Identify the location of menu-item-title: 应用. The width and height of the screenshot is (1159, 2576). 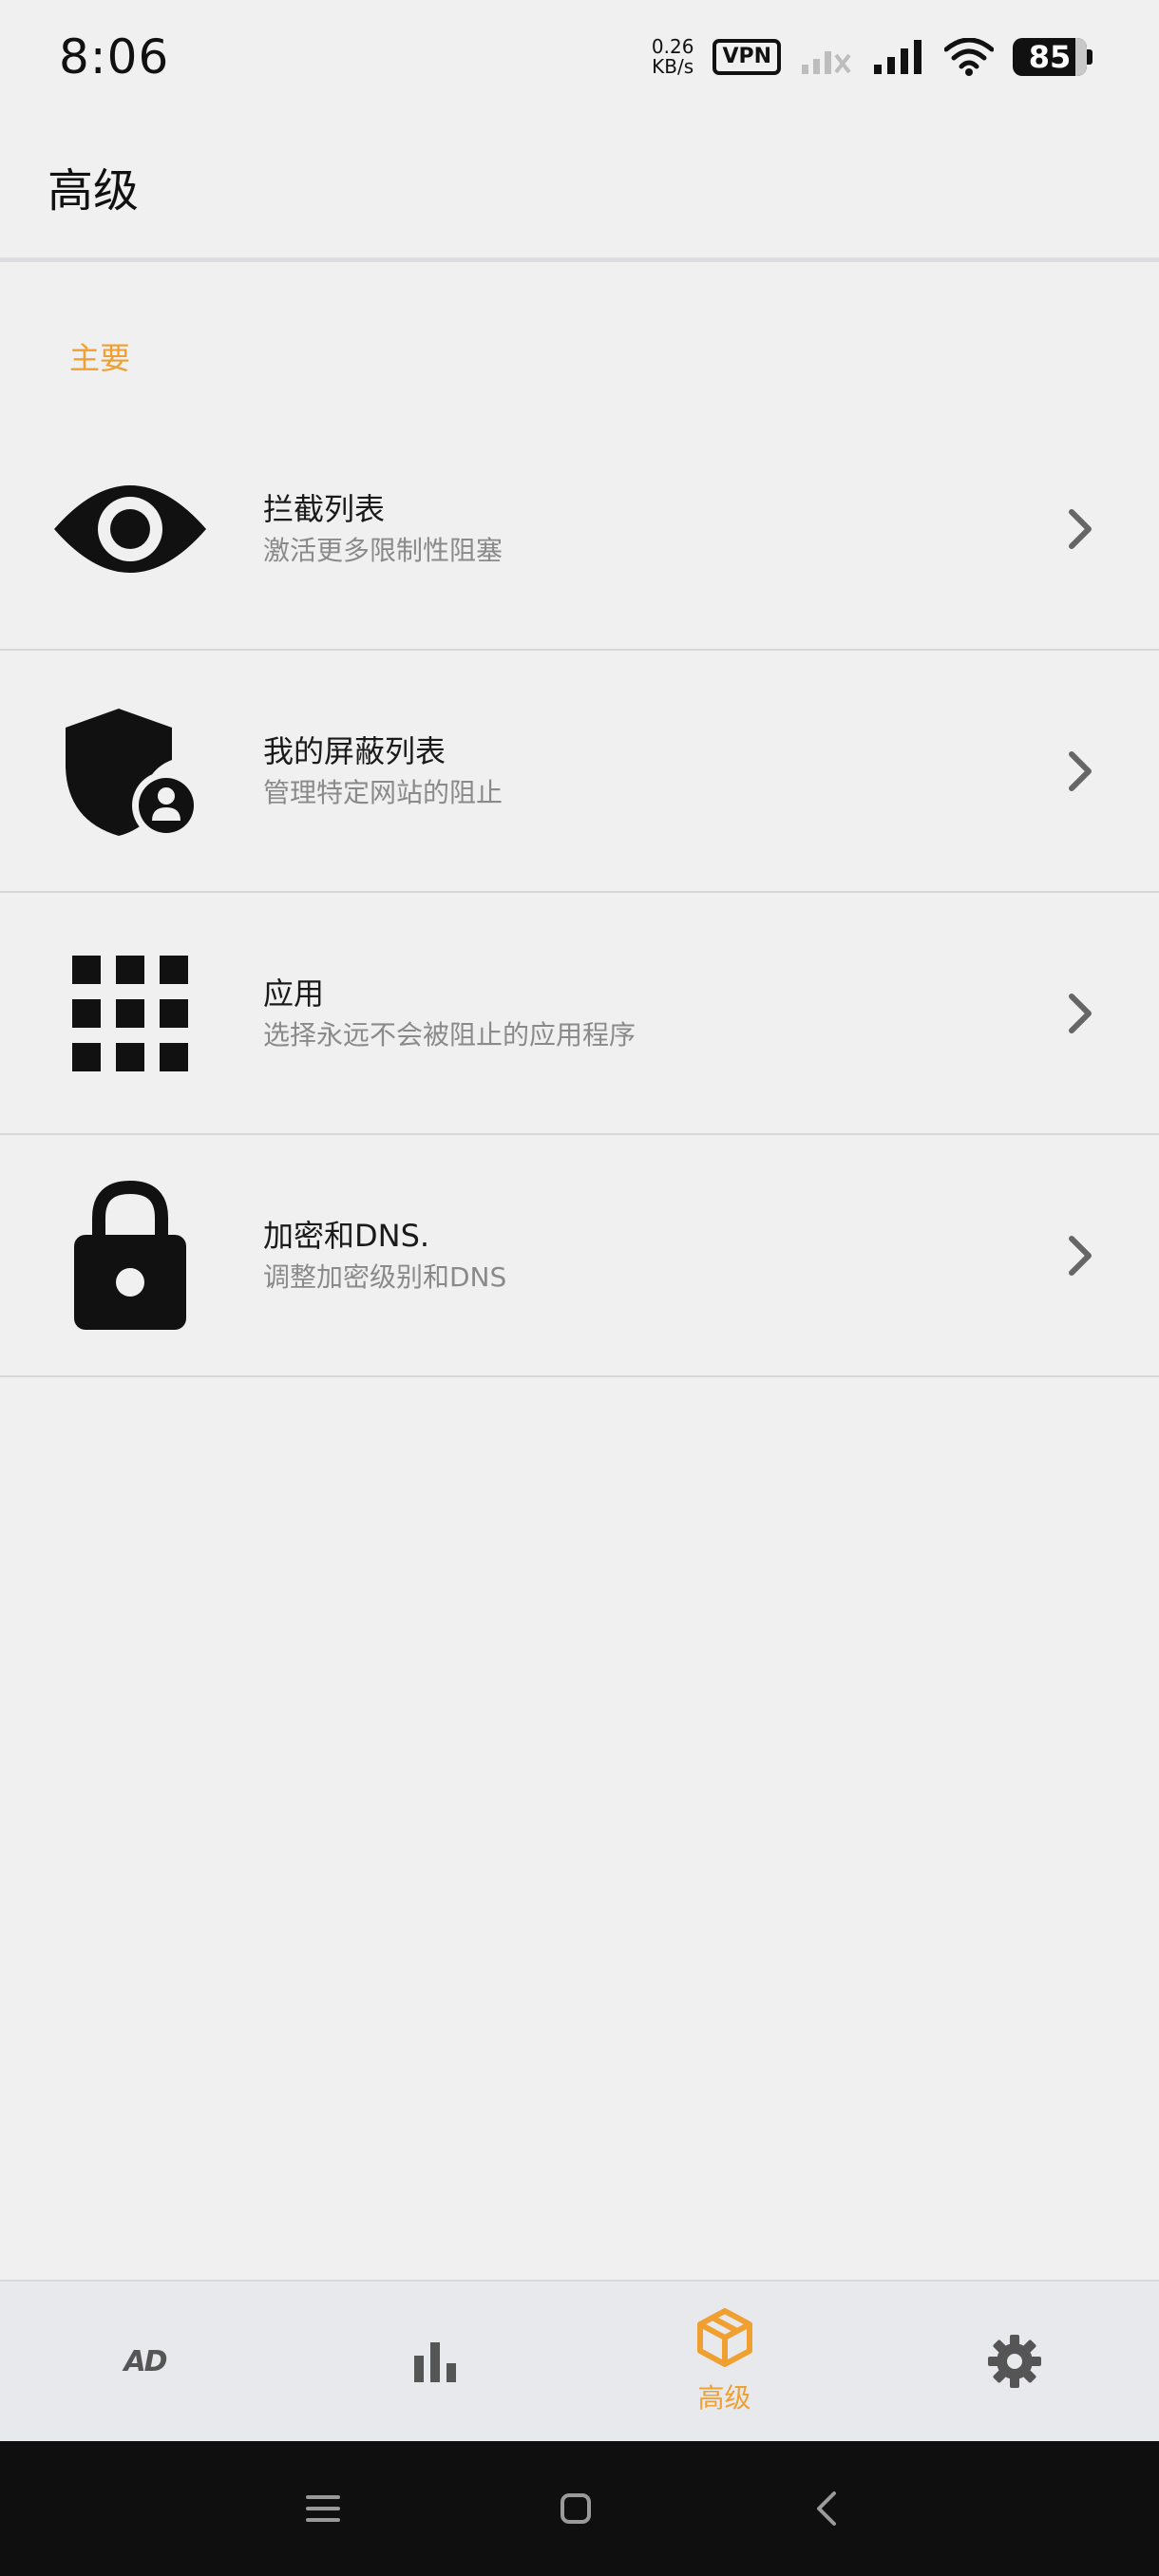
(294, 994).